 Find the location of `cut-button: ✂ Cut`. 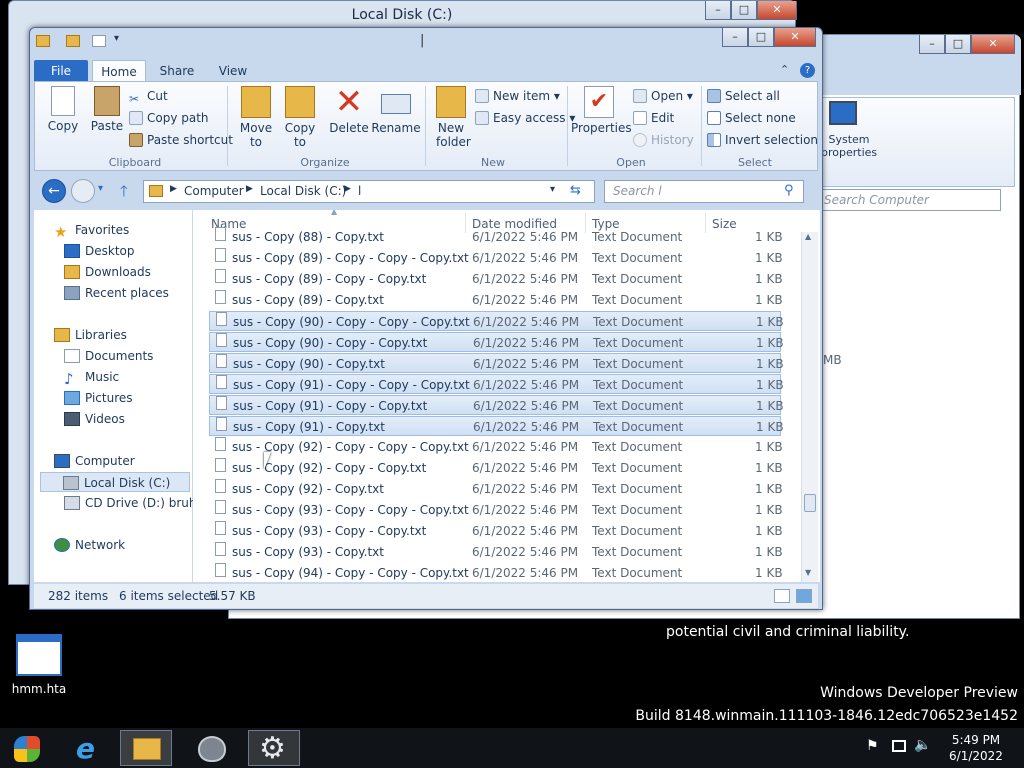

cut-button: ✂ Cut is located at coordinates (148, 96).